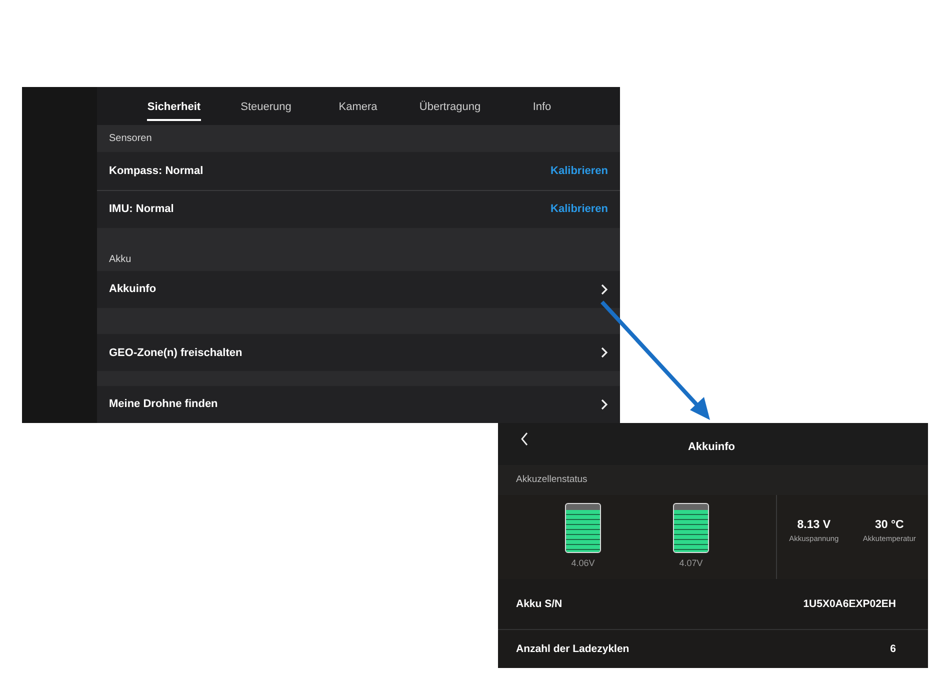 This screenshot has height=698, width=950. Describe the element at coordinates (893, 649) in the screenshot. I see `info-value: 6` at that location.